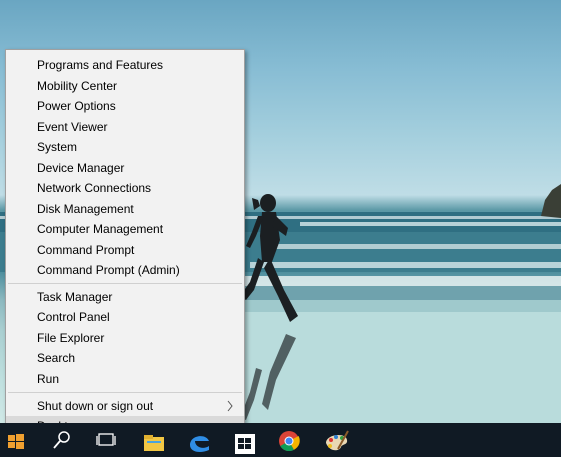  What do you see at coordinates (125, 65) in the screenshot?
I see `menu-item-programs-and-features: Programs and Features` at bounding box center [125, 65].